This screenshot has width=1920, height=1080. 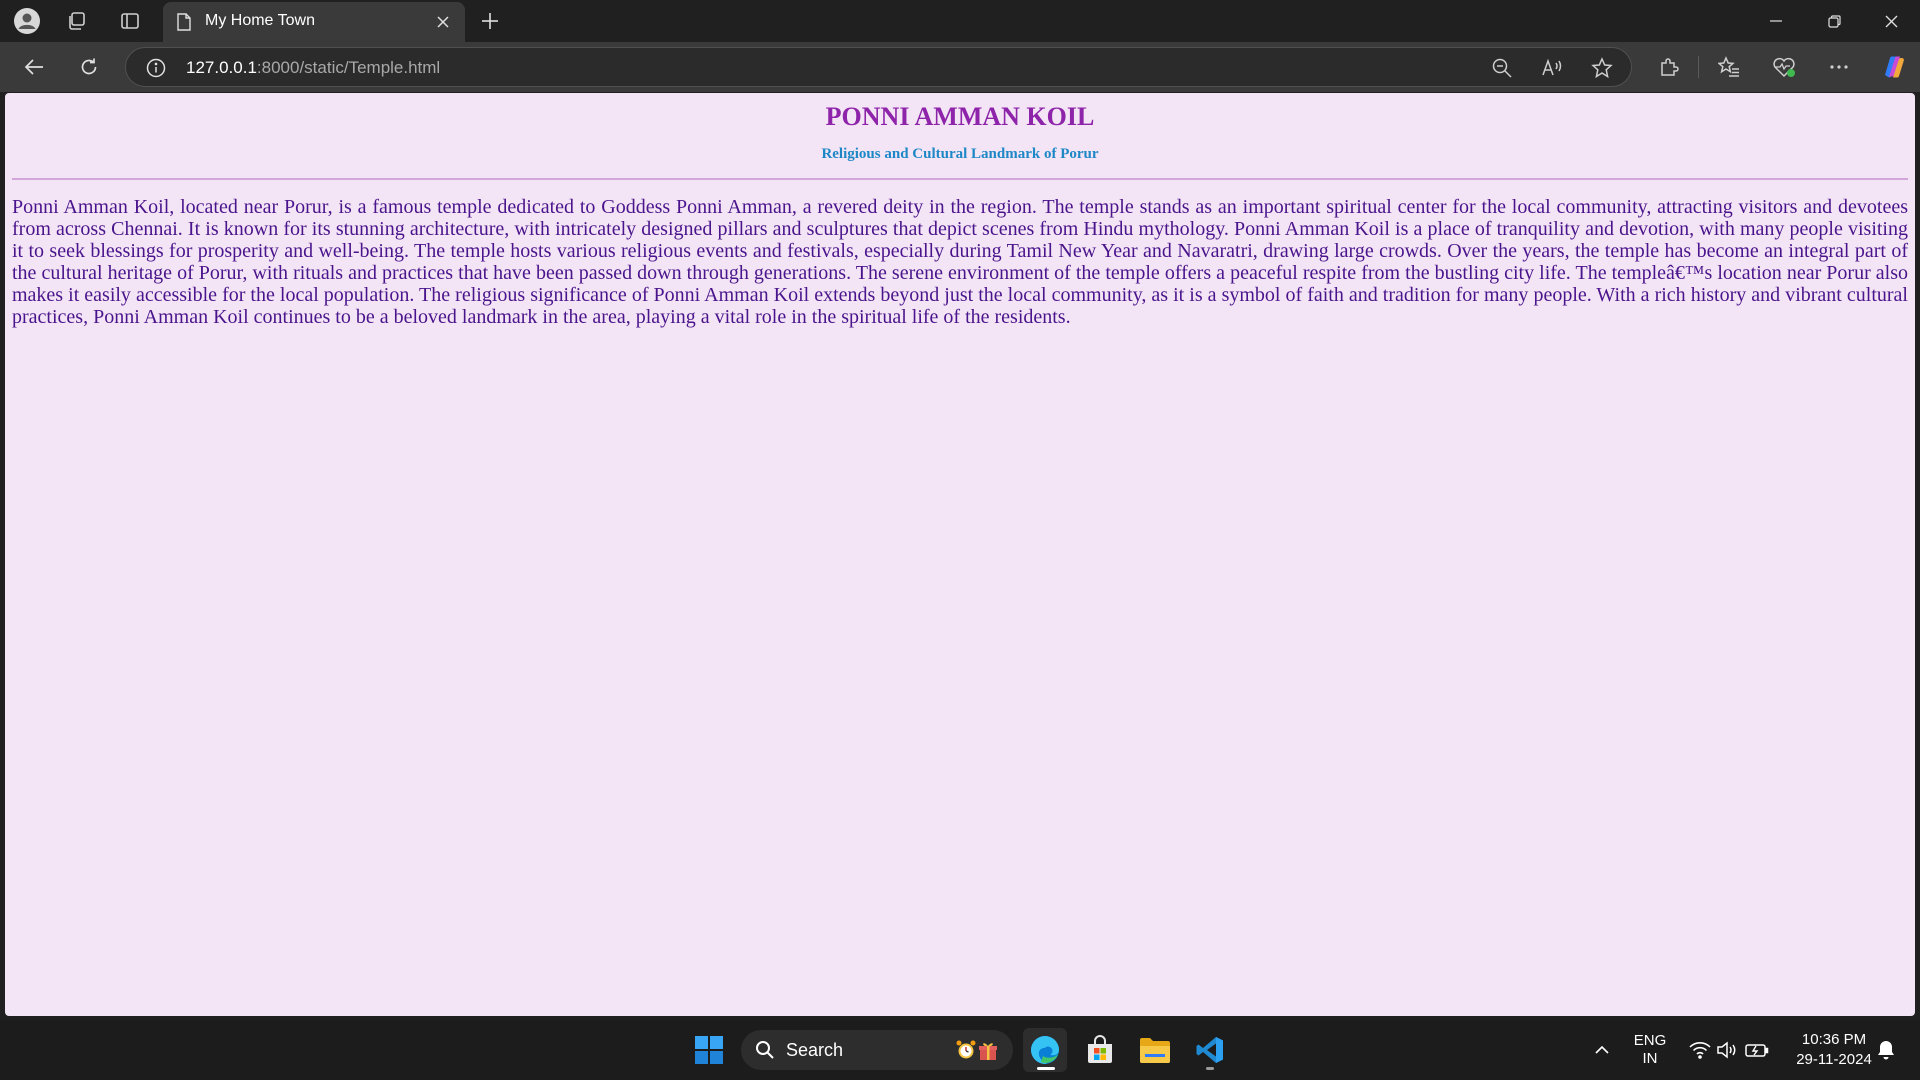 What do you see at coordinates (1839, 67) in the screenshot?
I see `more-options-icon` at bounding box center [1839, 67].